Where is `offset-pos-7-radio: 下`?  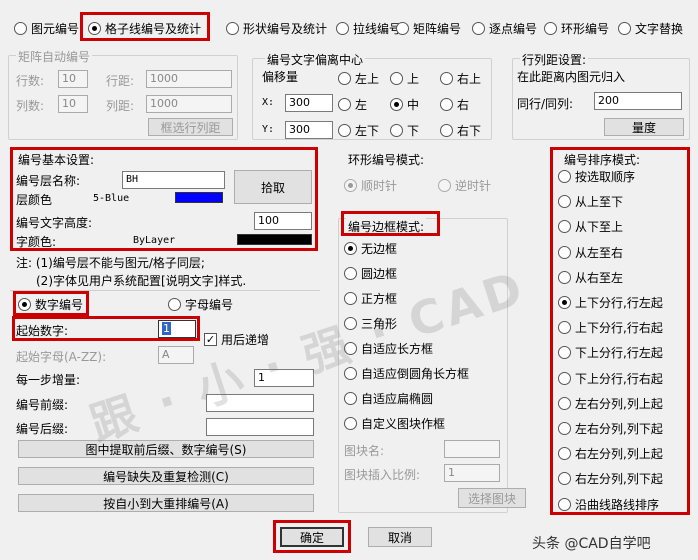 offset-pos-7-radio: 下 is located at coordinates (404, 130).